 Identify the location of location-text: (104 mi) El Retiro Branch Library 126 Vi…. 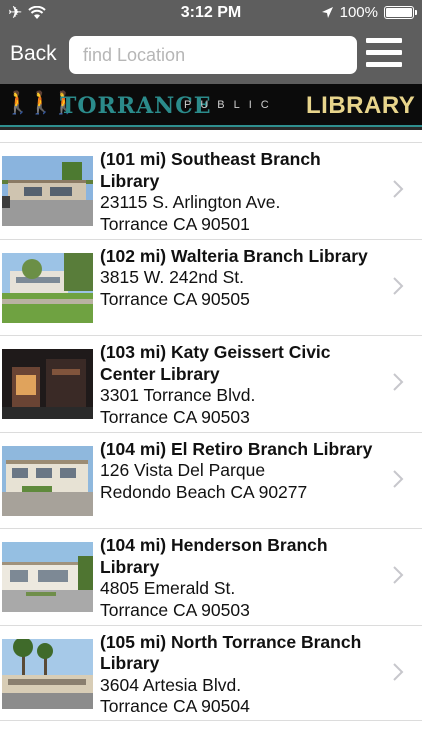
(240, 471).